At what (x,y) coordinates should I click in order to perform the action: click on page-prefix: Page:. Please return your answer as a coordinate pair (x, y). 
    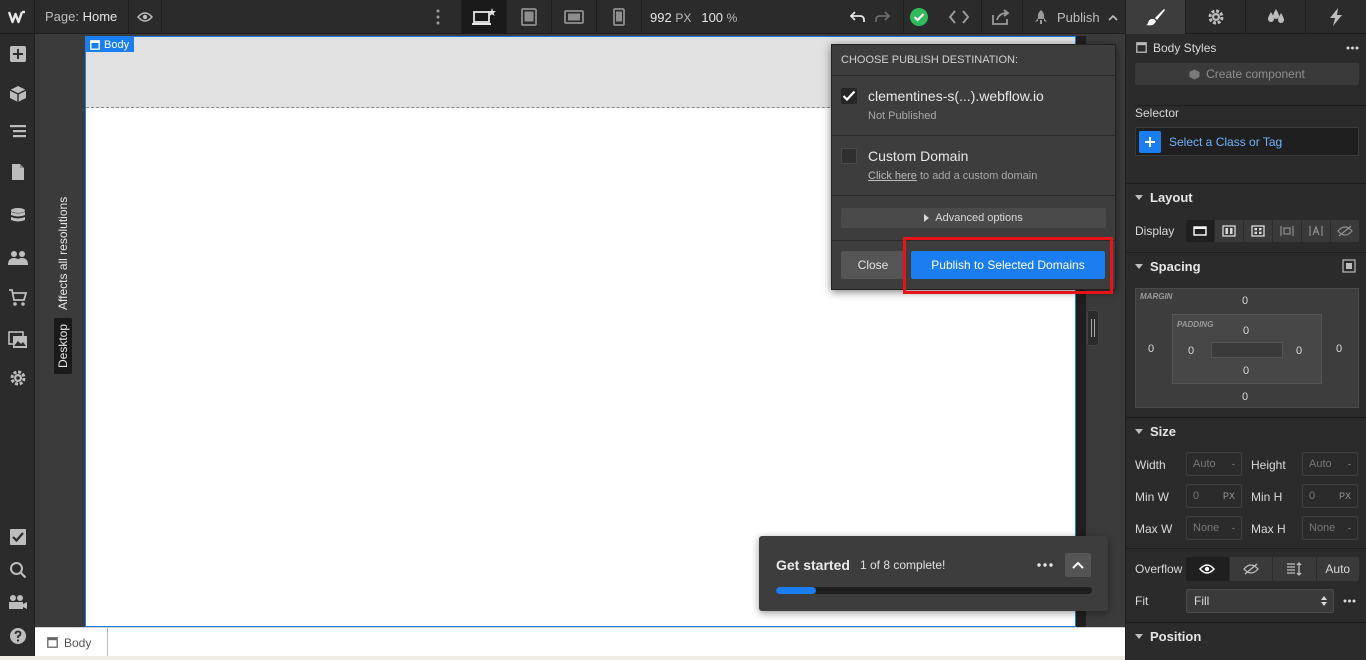
    Looking at the image, I should click on (62, 16).